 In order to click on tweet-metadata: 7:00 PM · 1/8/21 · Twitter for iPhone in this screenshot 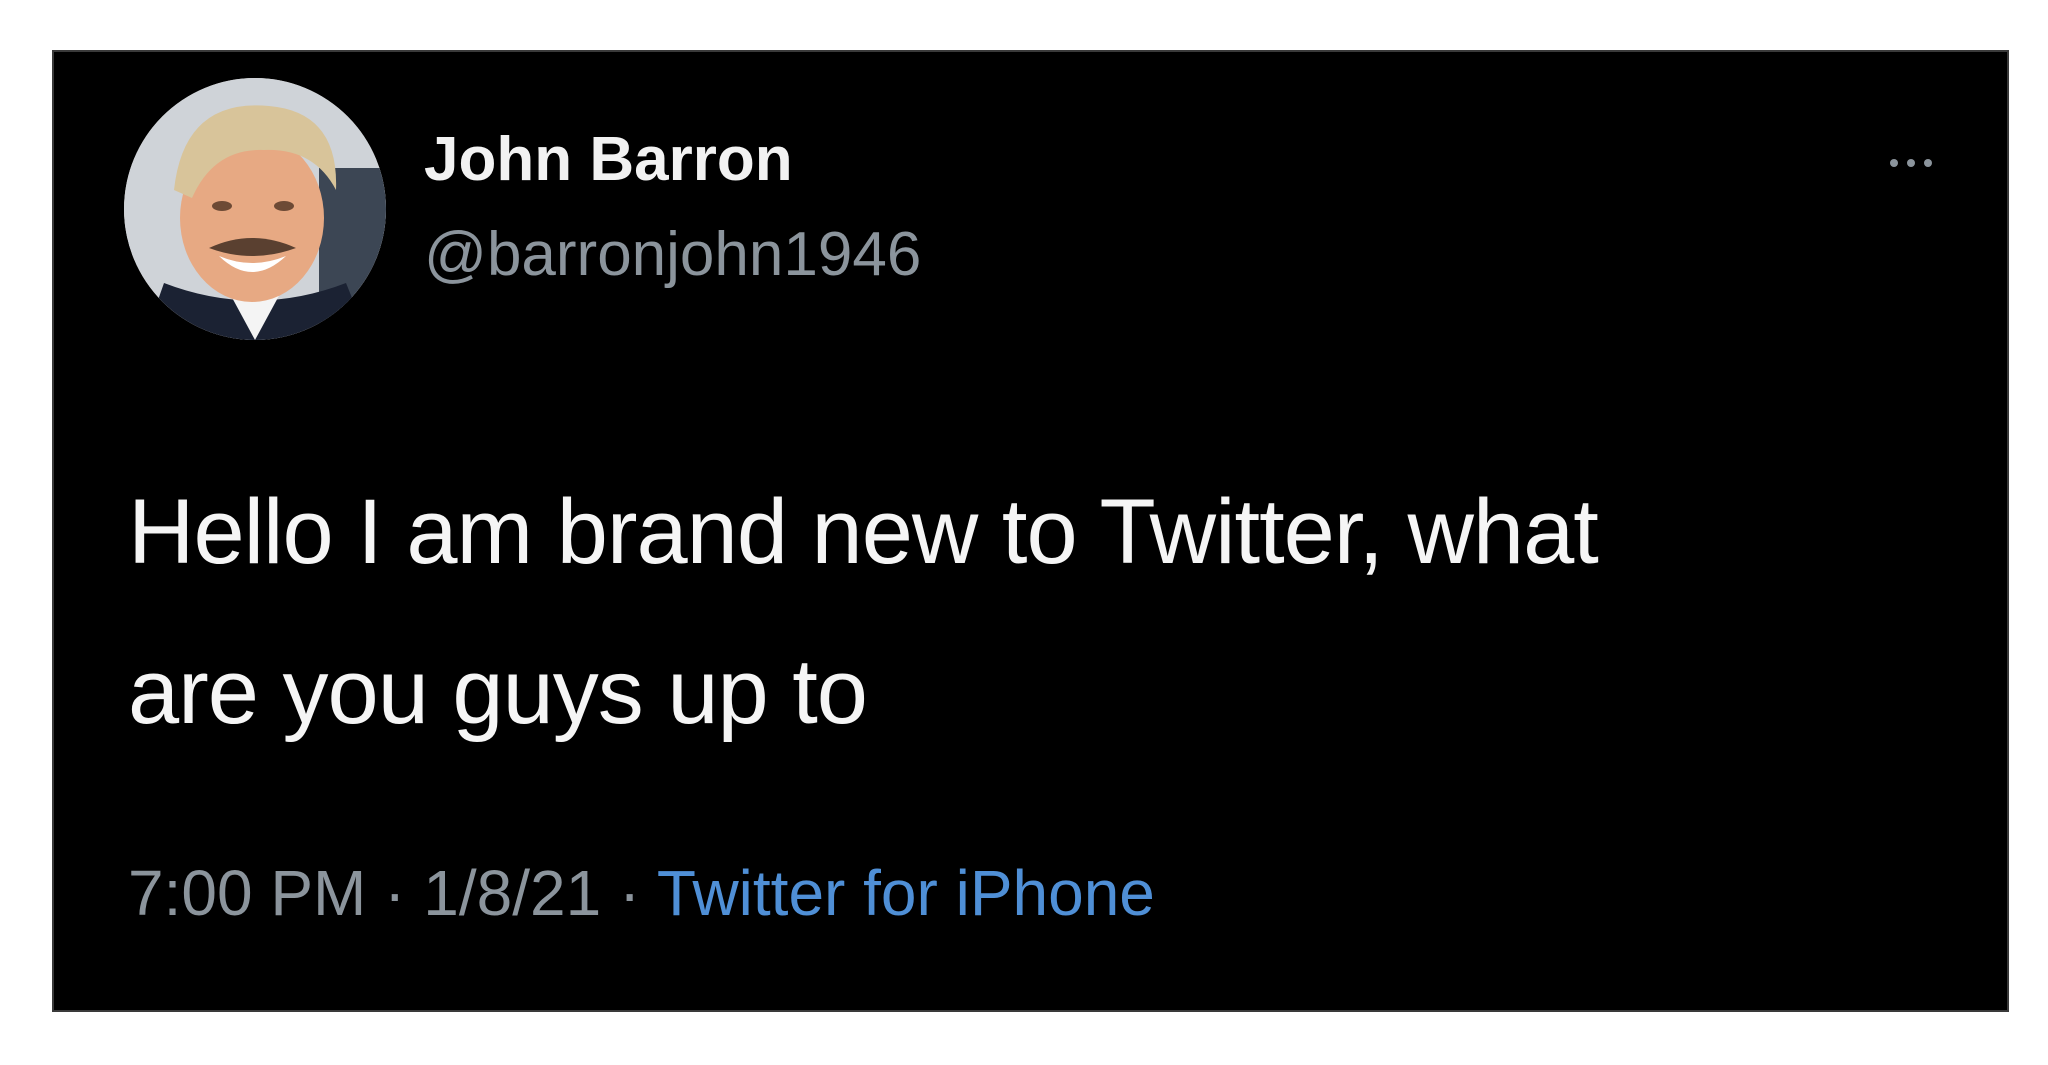, I will do `click(641, 893)`.